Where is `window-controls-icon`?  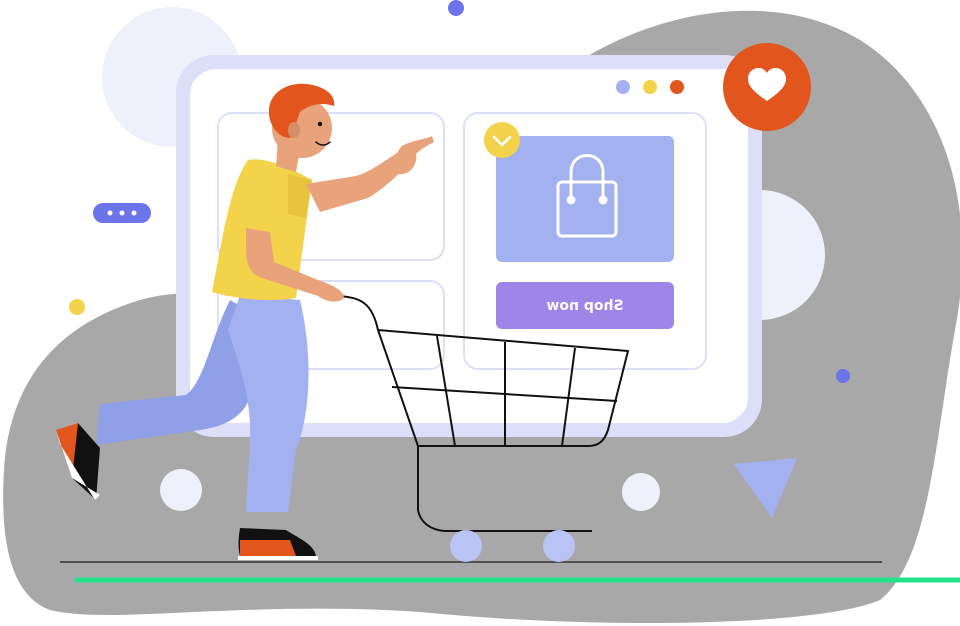
window-controls-icon is located at coordinates (650, 87).